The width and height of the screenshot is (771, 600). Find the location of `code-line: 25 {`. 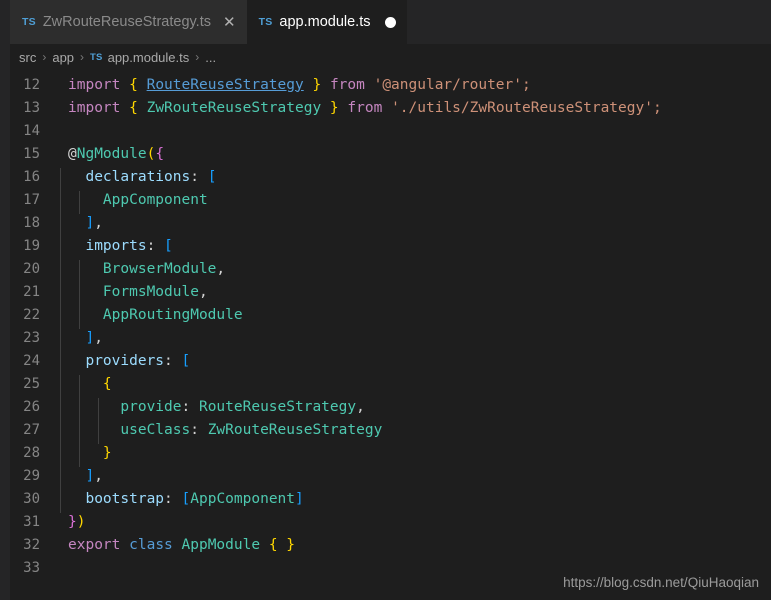

code-line: 25 { is located at coordinates (385, 385).